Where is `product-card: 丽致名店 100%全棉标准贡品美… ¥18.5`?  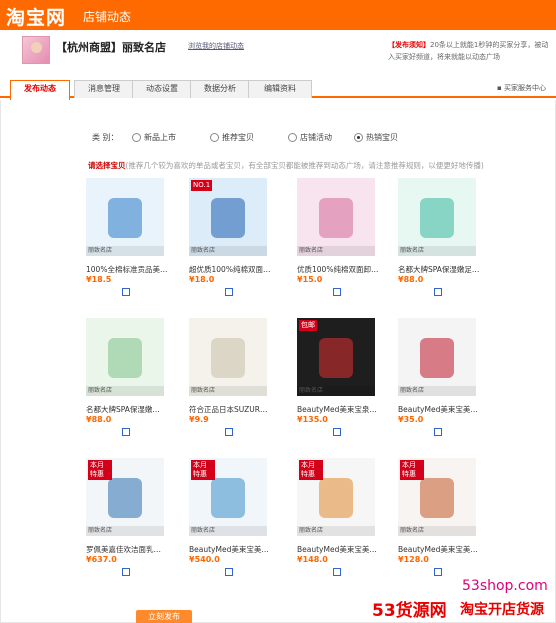 product-card: 丽致名店 100%全棉标准贡品美… ¥18.5 is located at coordinates (131, 237).